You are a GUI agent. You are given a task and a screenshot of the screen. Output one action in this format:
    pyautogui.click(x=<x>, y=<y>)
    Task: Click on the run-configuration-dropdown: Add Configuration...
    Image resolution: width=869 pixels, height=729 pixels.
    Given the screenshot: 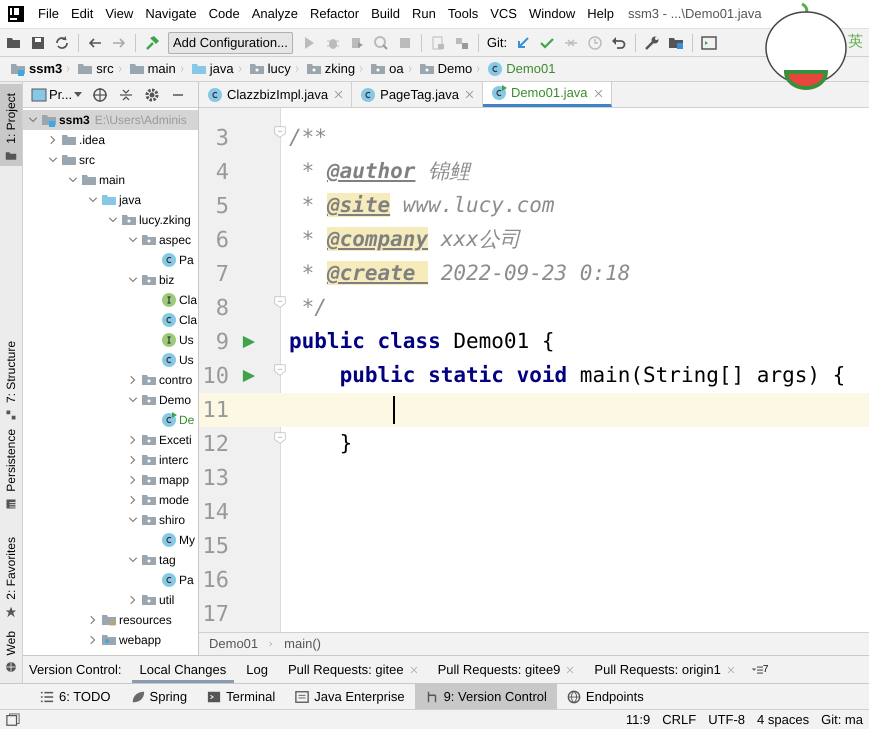 What is the action you would take?
    pyautogui.click(x=230, y=43)
    